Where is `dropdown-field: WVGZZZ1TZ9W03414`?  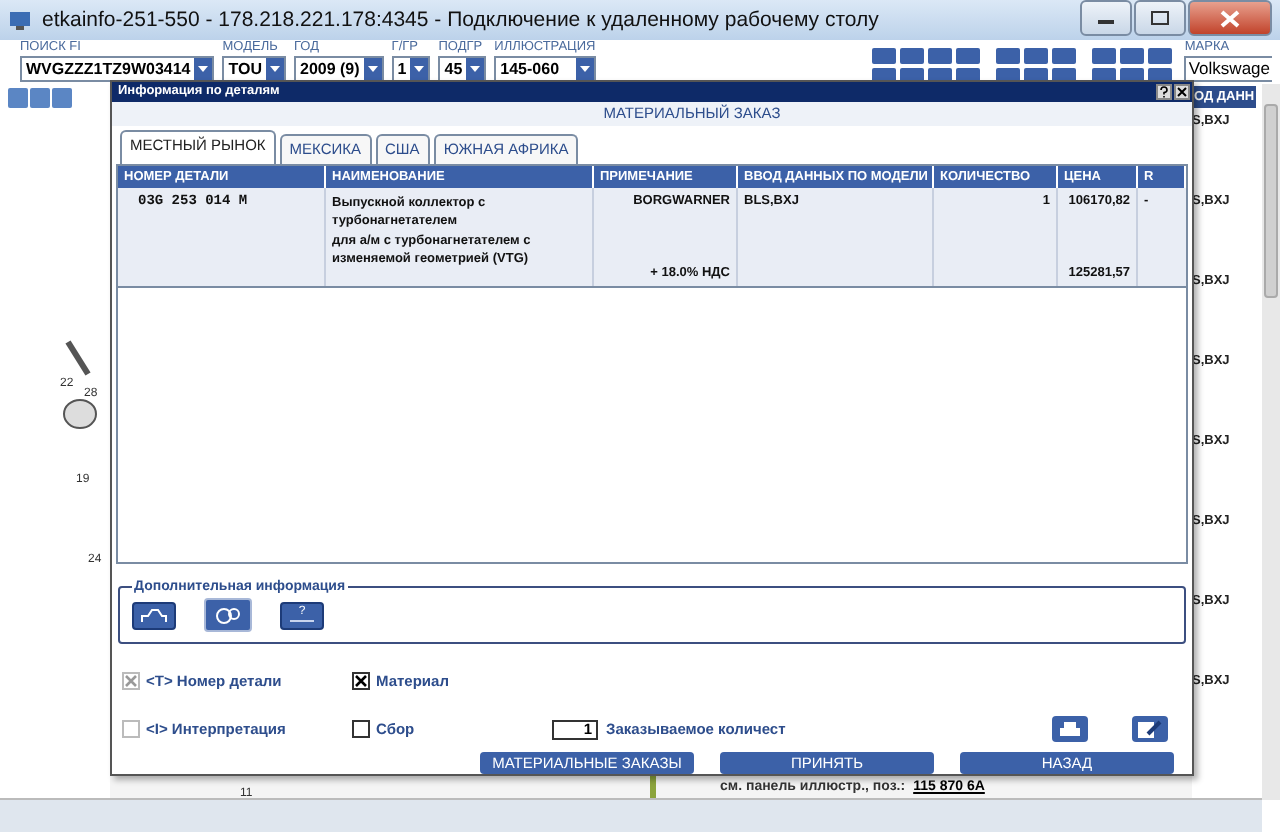
dropdown-field: WVGZZZ1TZ9W03414 is located at coordinates (117, 69).